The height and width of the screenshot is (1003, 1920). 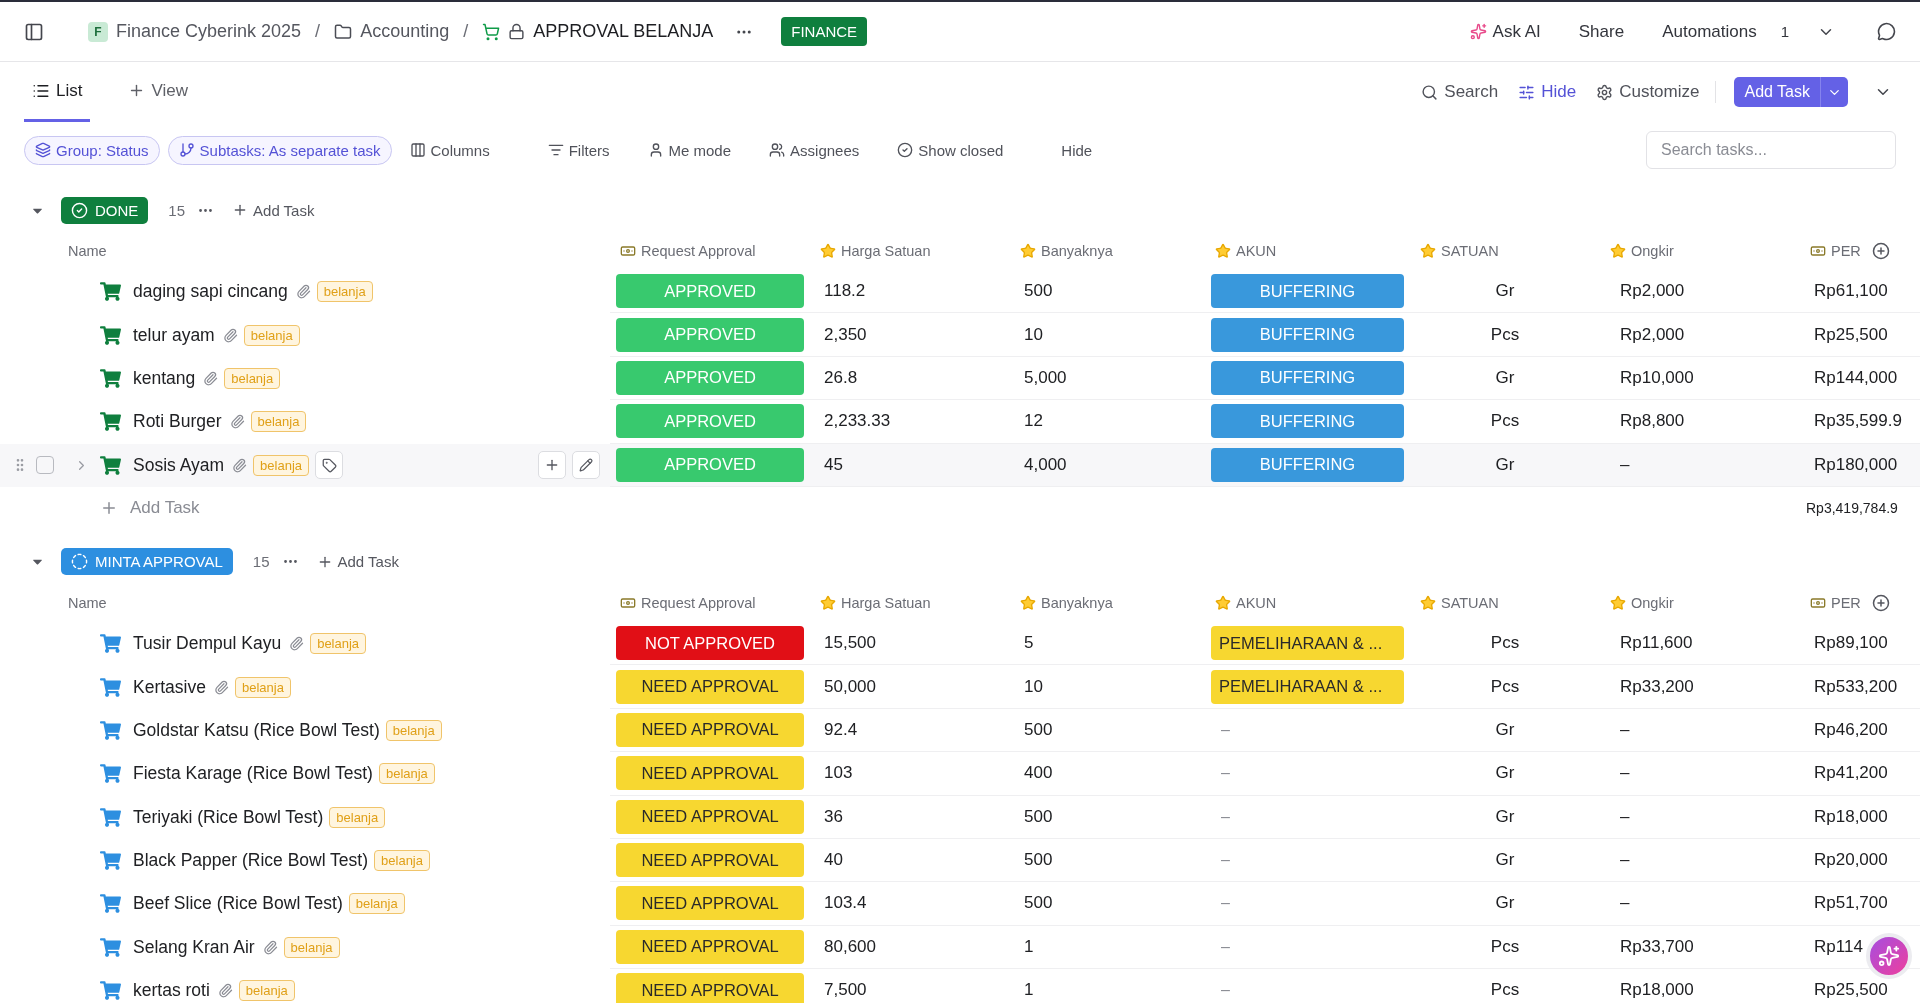 What do you see at coordinates (1107, 817) in the screenshot?
I see `table-cell: 500` at bounding box center [1107, 817].